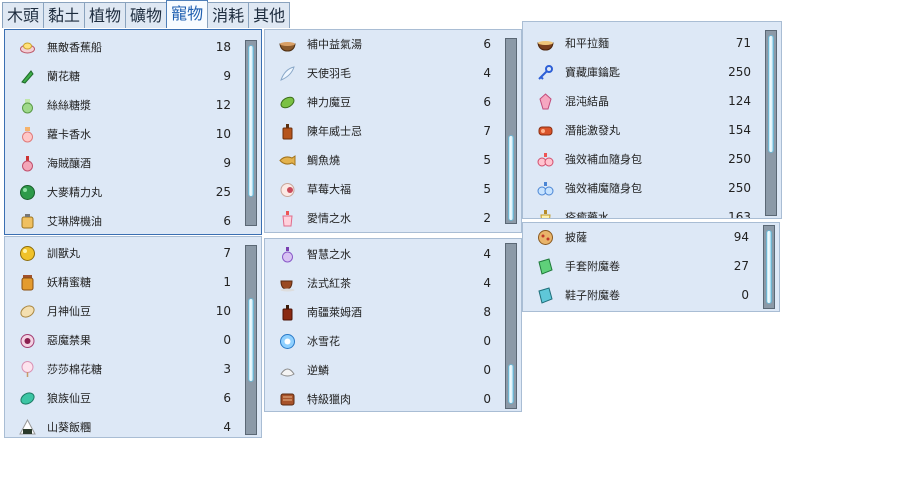  I want to click on list-item: 法式紅茶 4, so click(382, 283).